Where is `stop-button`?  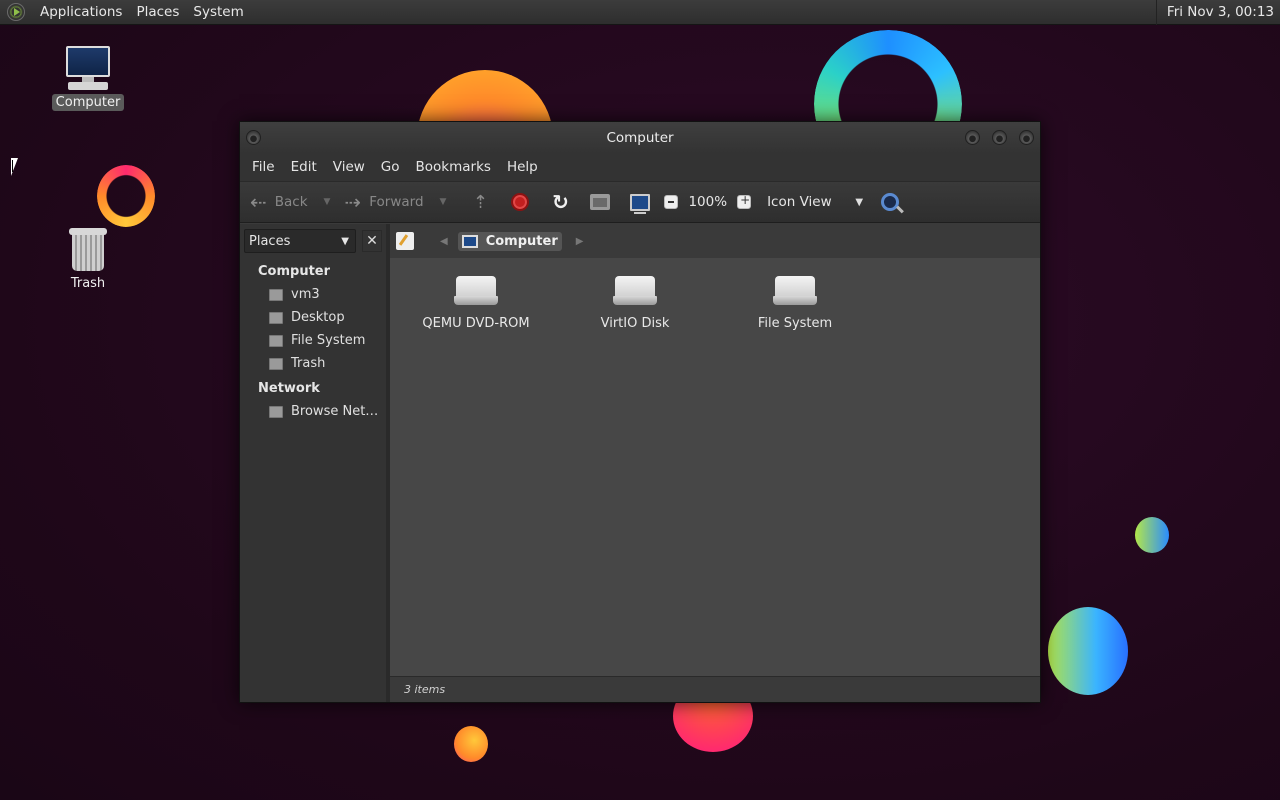
stop-button is located at coordinates (520, 202).